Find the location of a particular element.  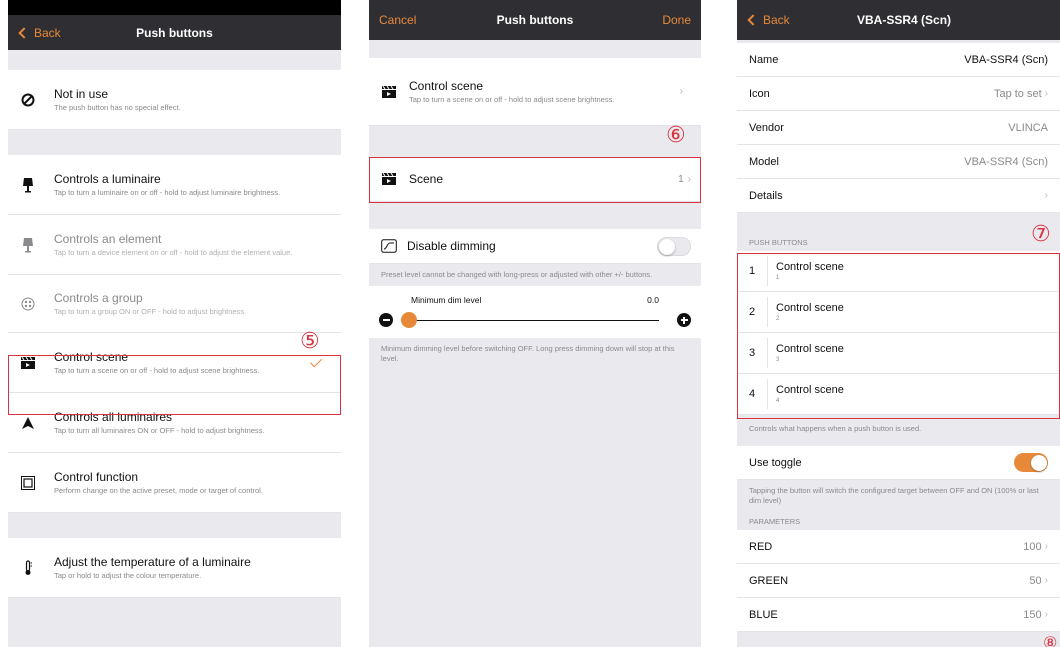

scene-value: 1 is located at coordinates (681, 179).